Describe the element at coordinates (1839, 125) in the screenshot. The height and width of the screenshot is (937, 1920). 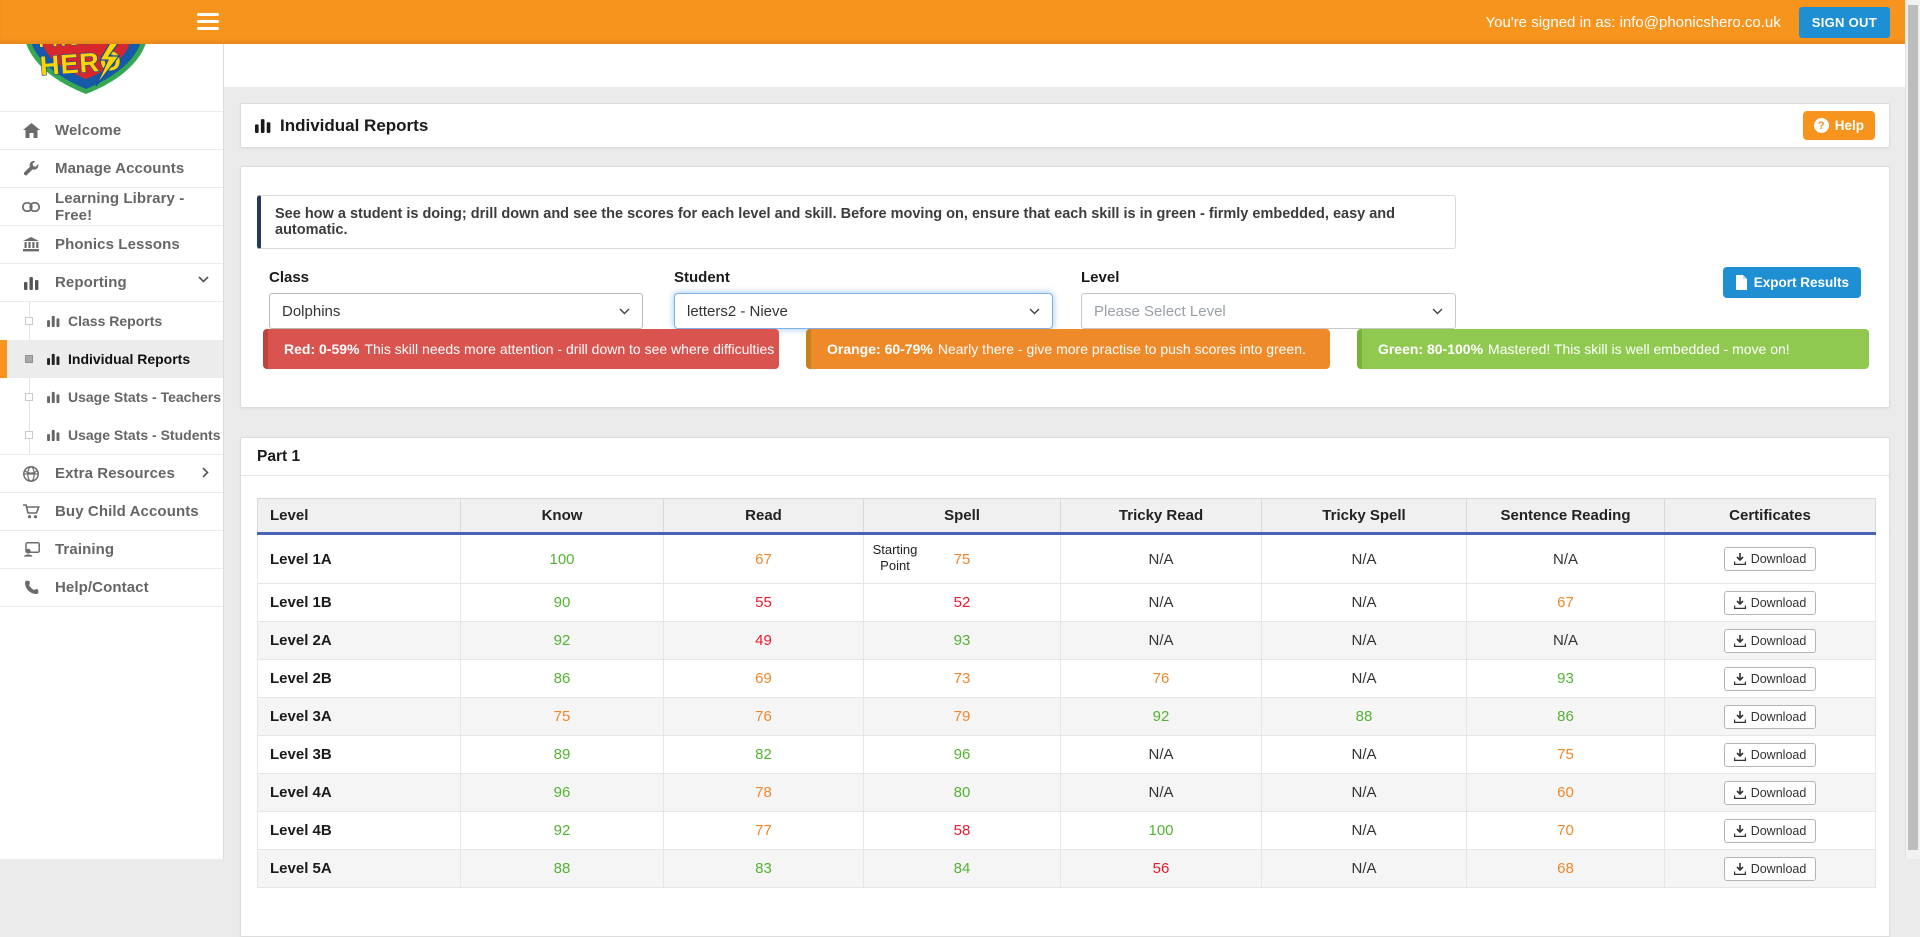
I see `help-button: ? Help` at that location.